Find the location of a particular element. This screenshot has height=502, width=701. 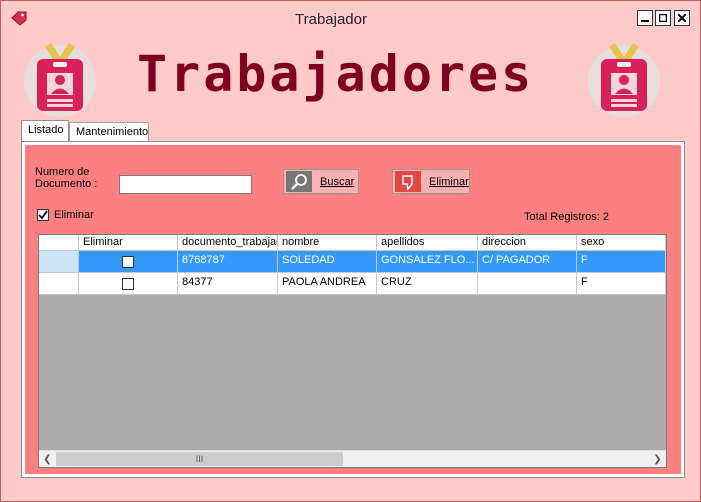

scroll-right-icon: ❯ is located at coordinates (657, 459).